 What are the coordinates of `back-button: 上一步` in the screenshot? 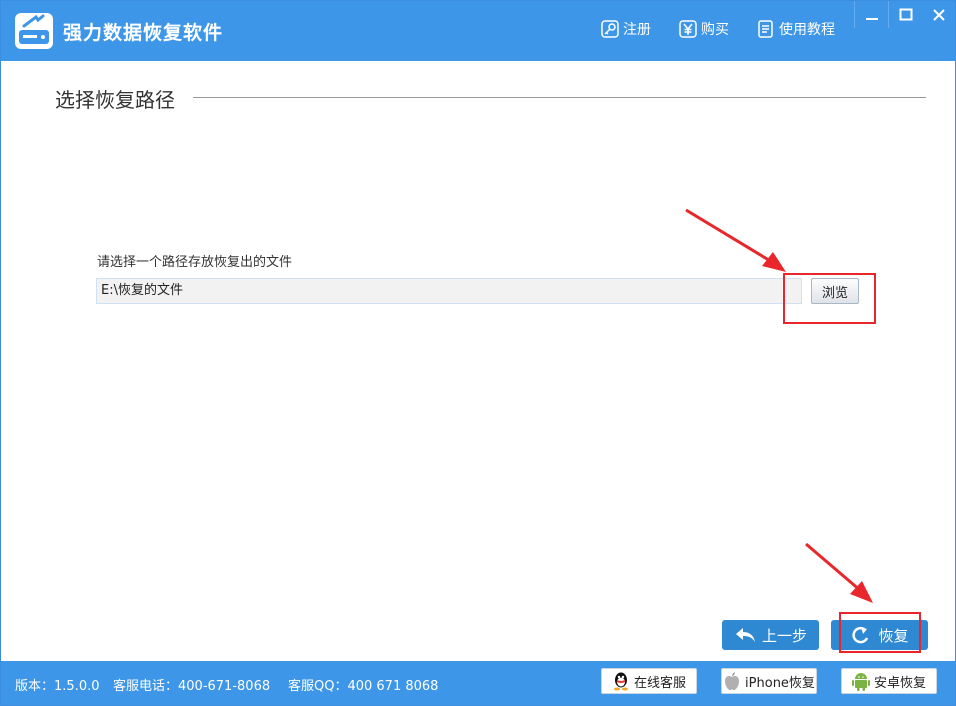 It's located at (770, 635).